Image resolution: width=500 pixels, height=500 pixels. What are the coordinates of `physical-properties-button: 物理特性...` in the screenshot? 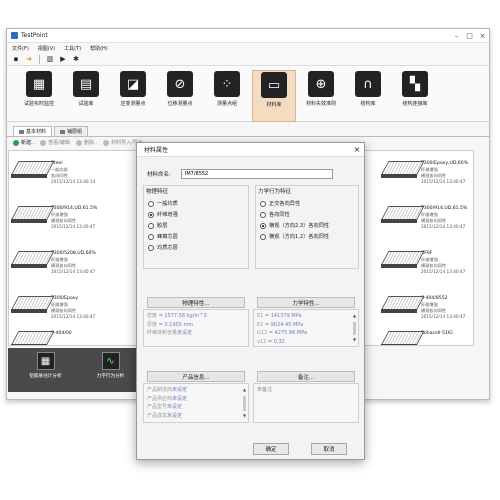 It's located at (196, 302).